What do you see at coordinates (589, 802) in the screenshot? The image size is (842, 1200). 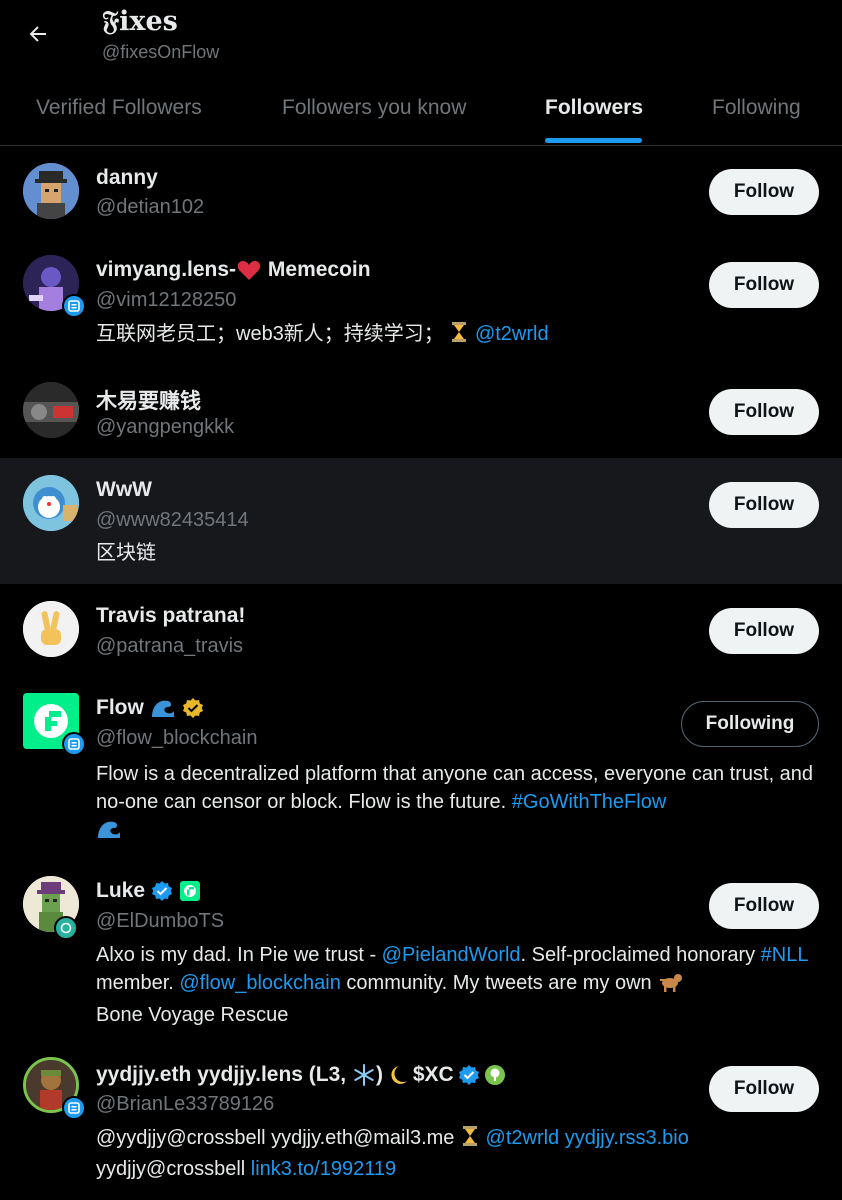 I see `hashtag-link: #GoWithTheFlow` at bounding box center [589, 802].